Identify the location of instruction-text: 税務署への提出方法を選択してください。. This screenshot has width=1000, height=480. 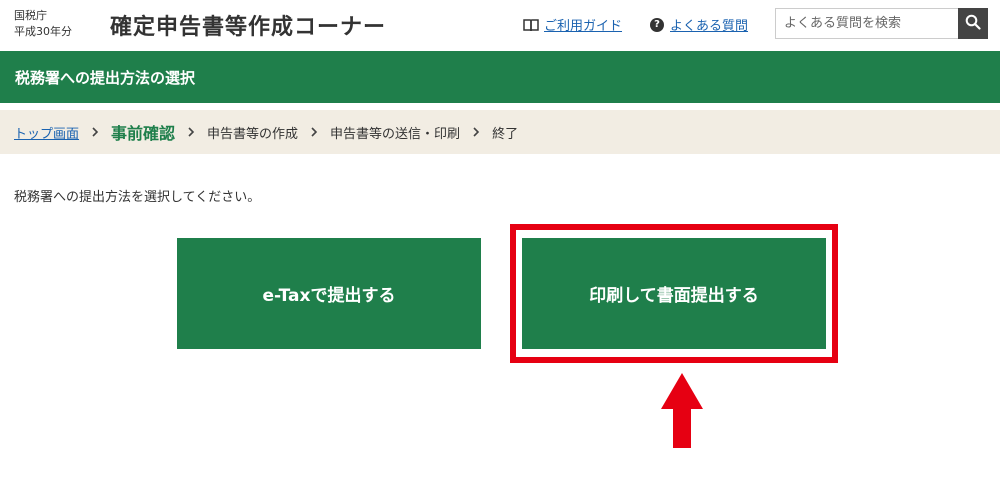
(137, 197).